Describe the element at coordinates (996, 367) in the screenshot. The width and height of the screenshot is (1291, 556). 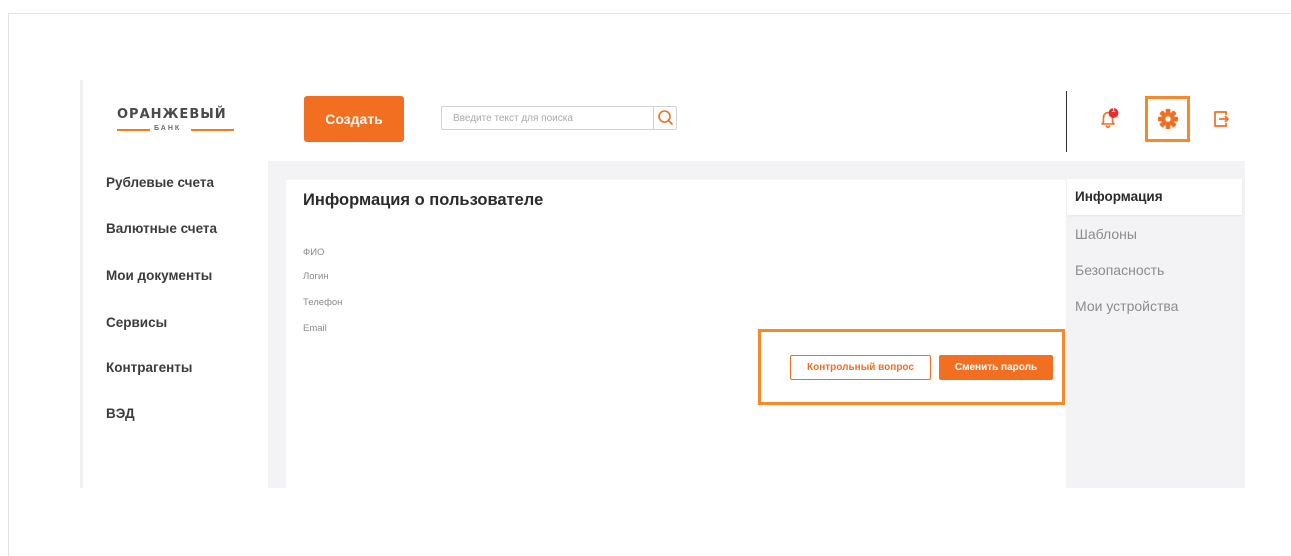
I see `change-password-button: Сменить пароль` at that location.